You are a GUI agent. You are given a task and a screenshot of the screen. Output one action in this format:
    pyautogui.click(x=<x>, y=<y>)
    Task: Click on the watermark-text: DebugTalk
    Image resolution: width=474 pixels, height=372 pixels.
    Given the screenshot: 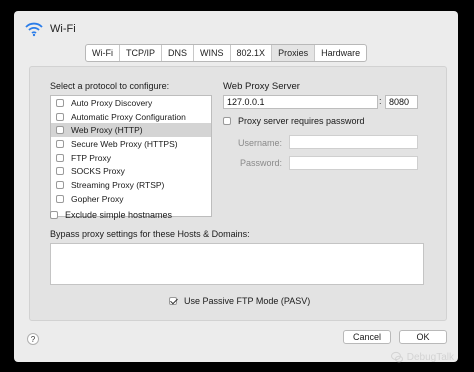 What is the action you would take?
    pyautogui.click(x=430, y=357)
    